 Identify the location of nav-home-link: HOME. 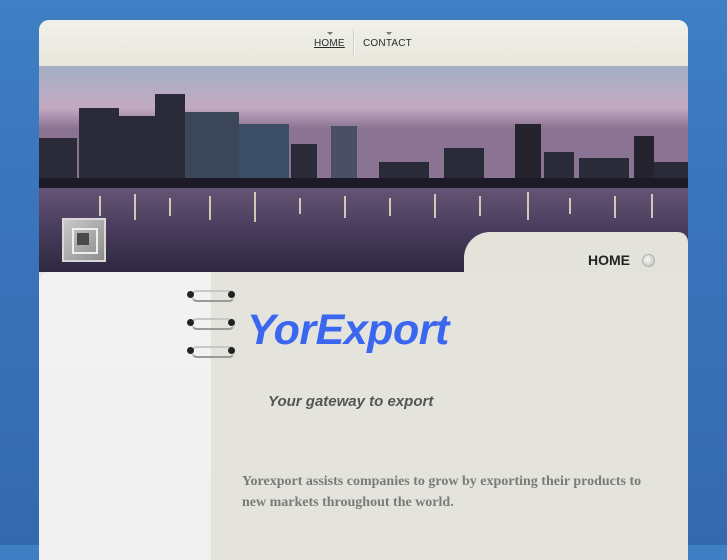
(330, 43).